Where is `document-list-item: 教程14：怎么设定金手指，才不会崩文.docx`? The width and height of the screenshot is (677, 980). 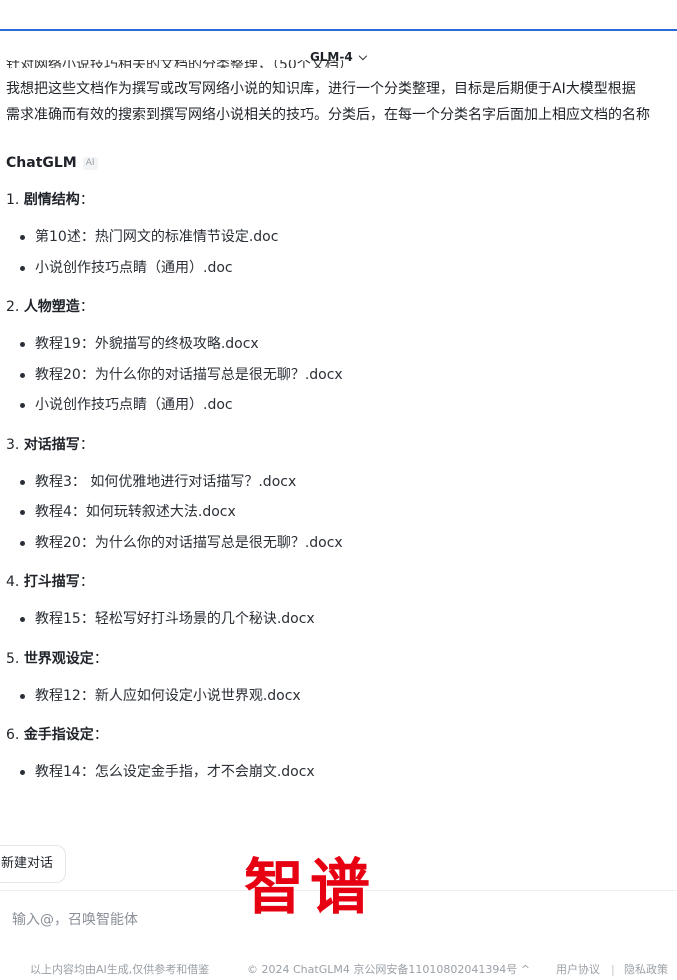 document-list-item: 教程14：怎么设定金手指，才不会崩文.docx is located at coordinates (338, 772).